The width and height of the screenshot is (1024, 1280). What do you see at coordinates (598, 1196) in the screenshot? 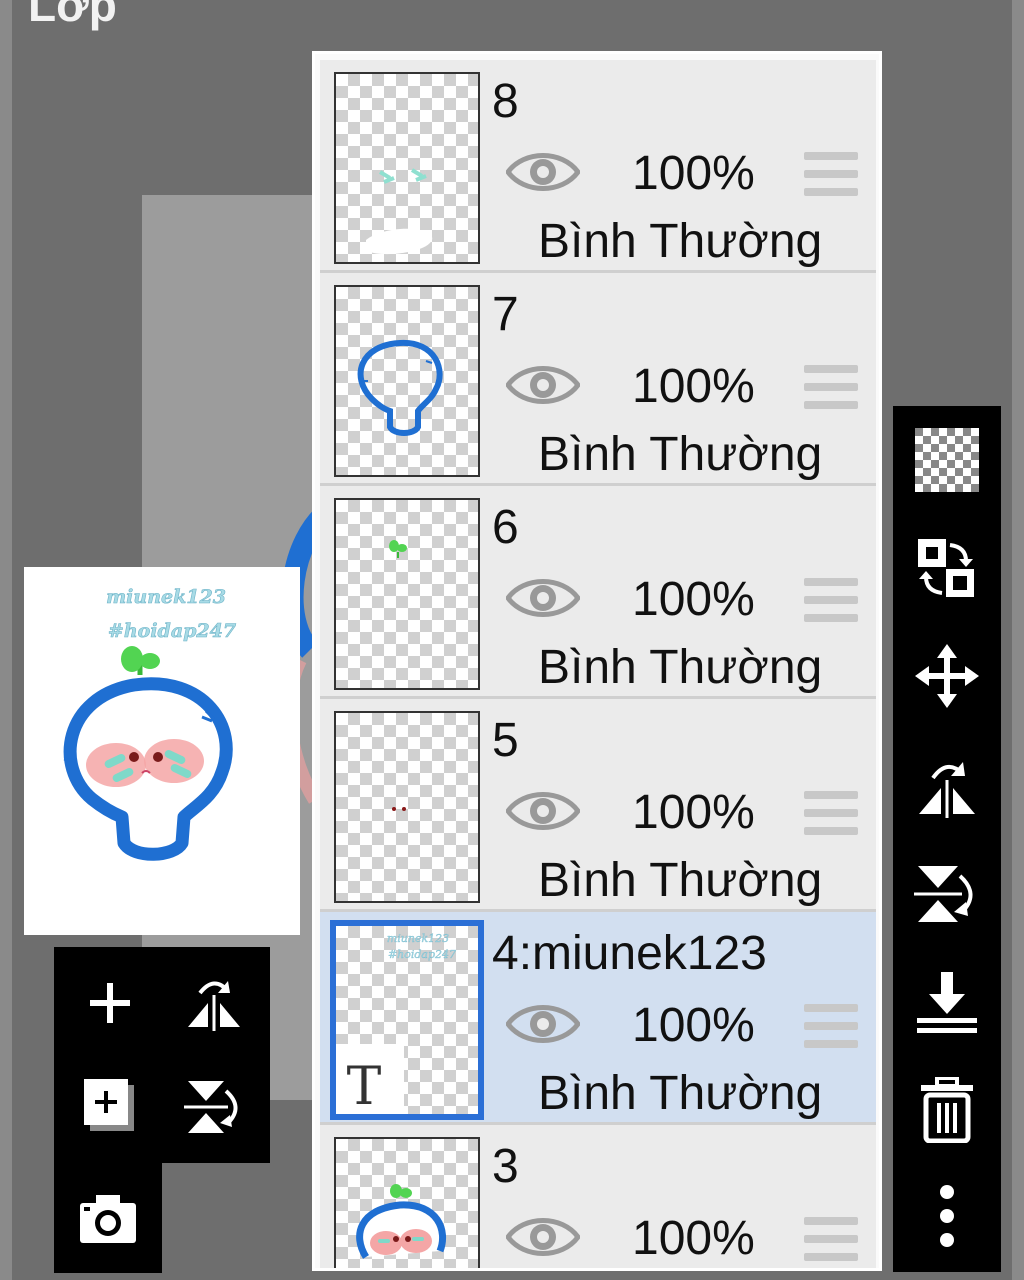
I see `layer-row: 3100%Bình Thường` at bounding box center [598, 1196].